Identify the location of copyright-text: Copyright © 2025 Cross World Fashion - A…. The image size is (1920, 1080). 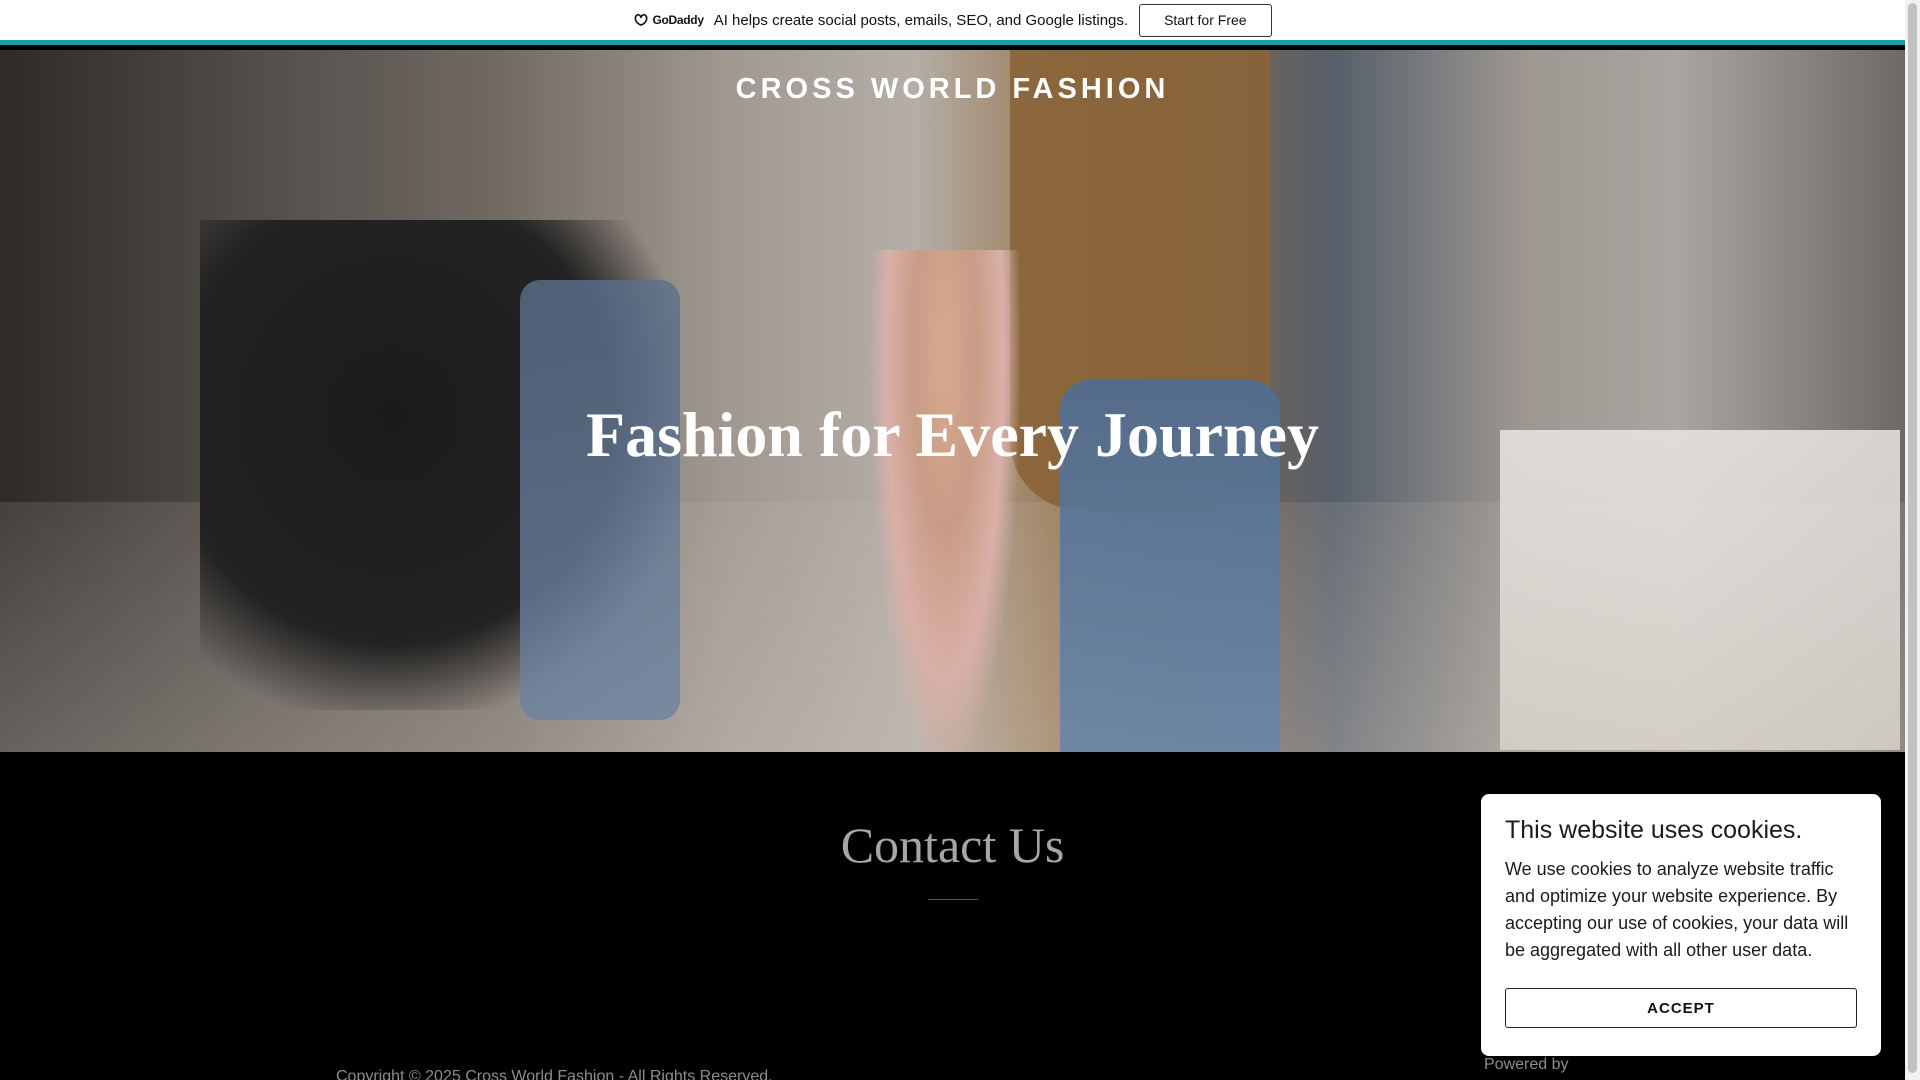
(554, 1074).